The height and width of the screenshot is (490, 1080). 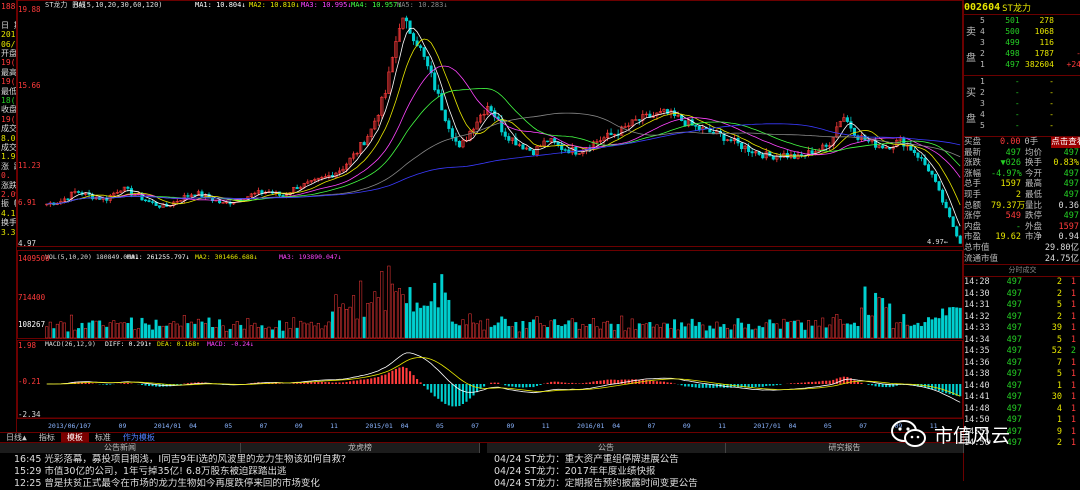 I want to click on bid-level-row: 1 - -, so click(x=1022, y=81).